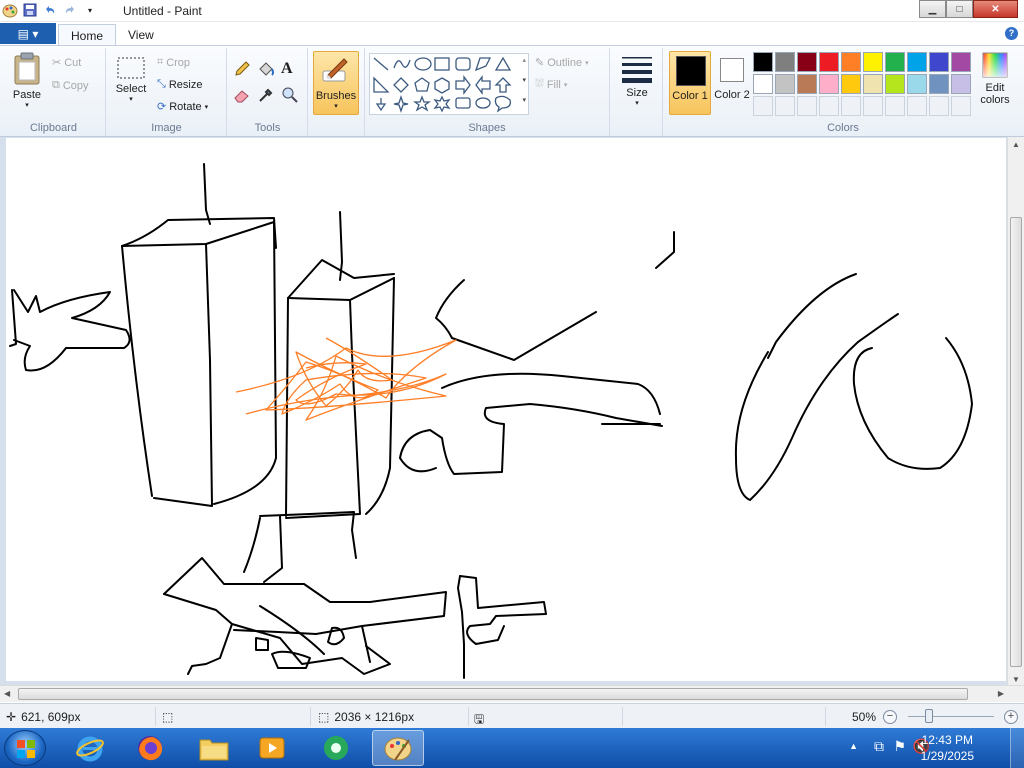  What do you see at coordinates (1017, 748) in the screenshot?
I see `show-desktop-button` at bounding box center [1017, 748].